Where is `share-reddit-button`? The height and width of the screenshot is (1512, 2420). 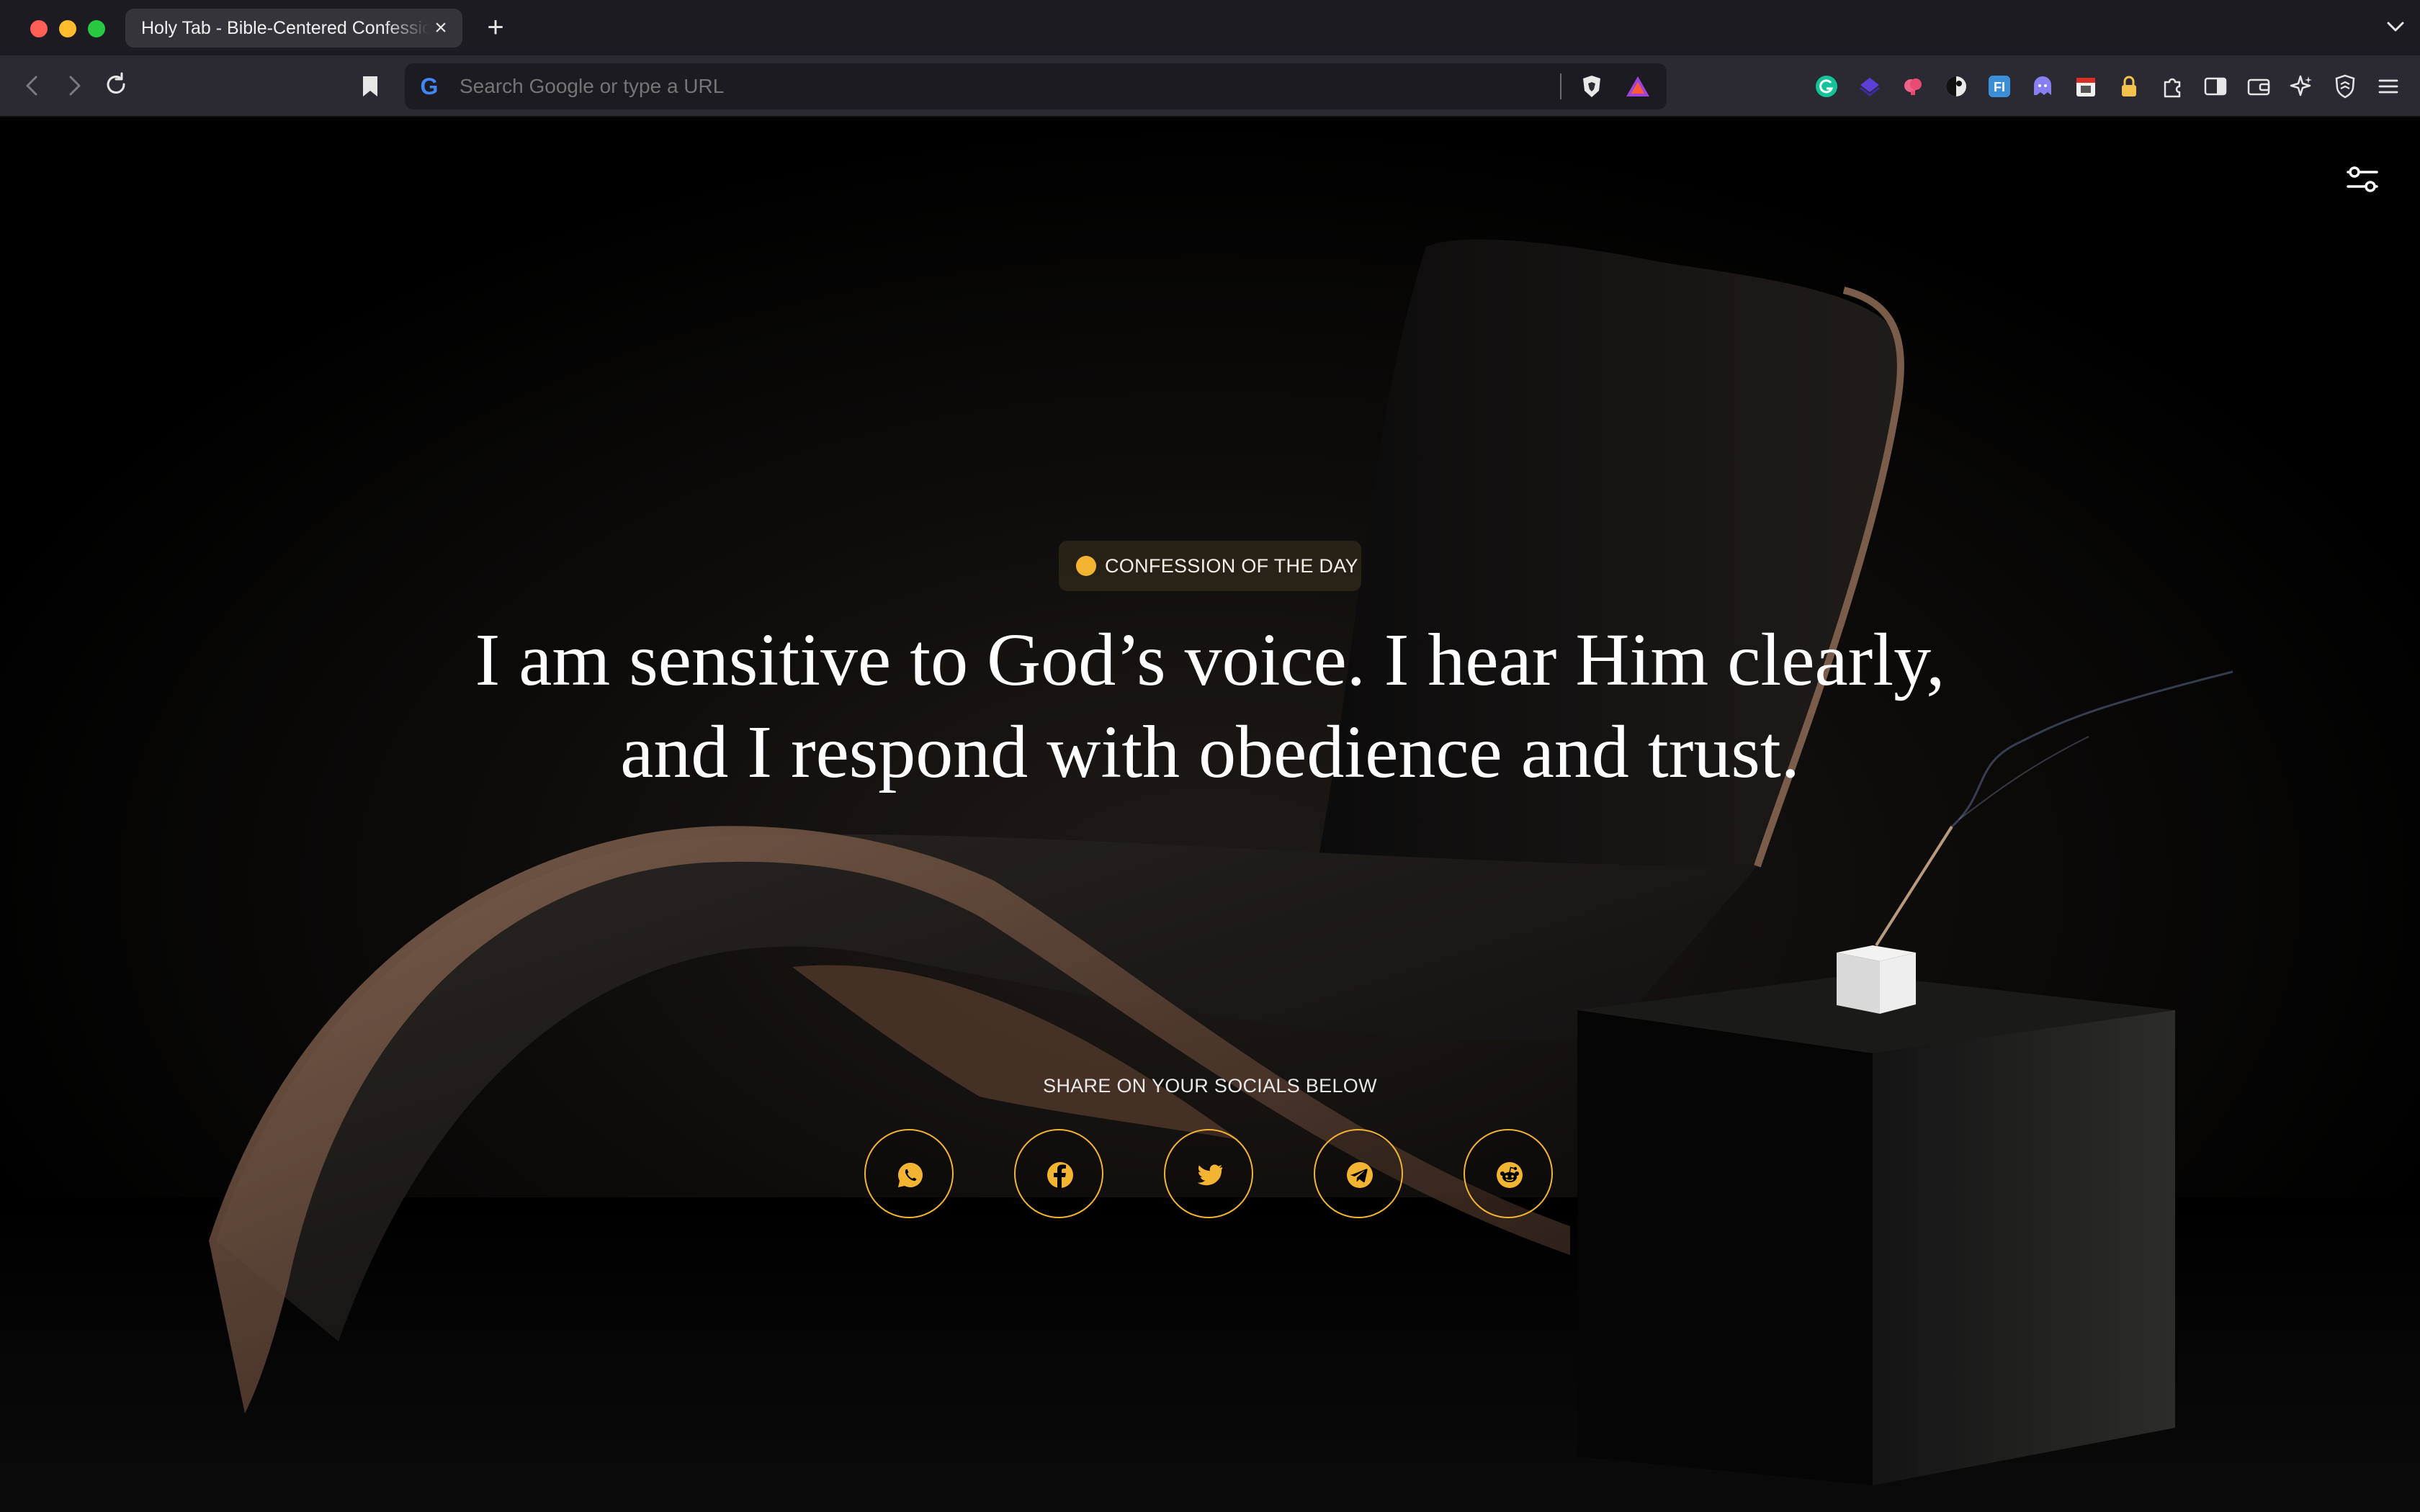 share-reddit-button is located at coordinates (1508, 1173).